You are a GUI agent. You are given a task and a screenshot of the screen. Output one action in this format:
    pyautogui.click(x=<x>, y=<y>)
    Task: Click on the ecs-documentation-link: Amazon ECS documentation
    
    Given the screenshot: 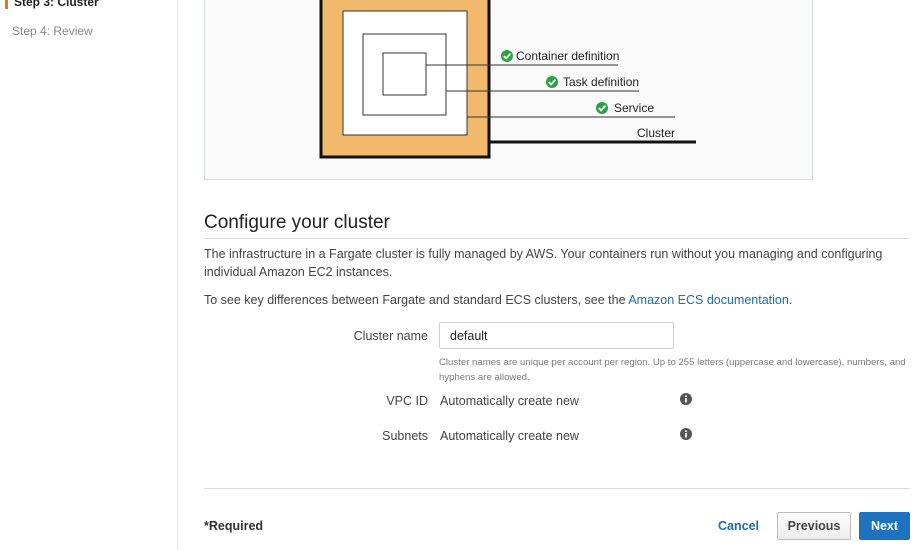 What is the action you would take?
    pyautogui.click(x=708, y=300)
    